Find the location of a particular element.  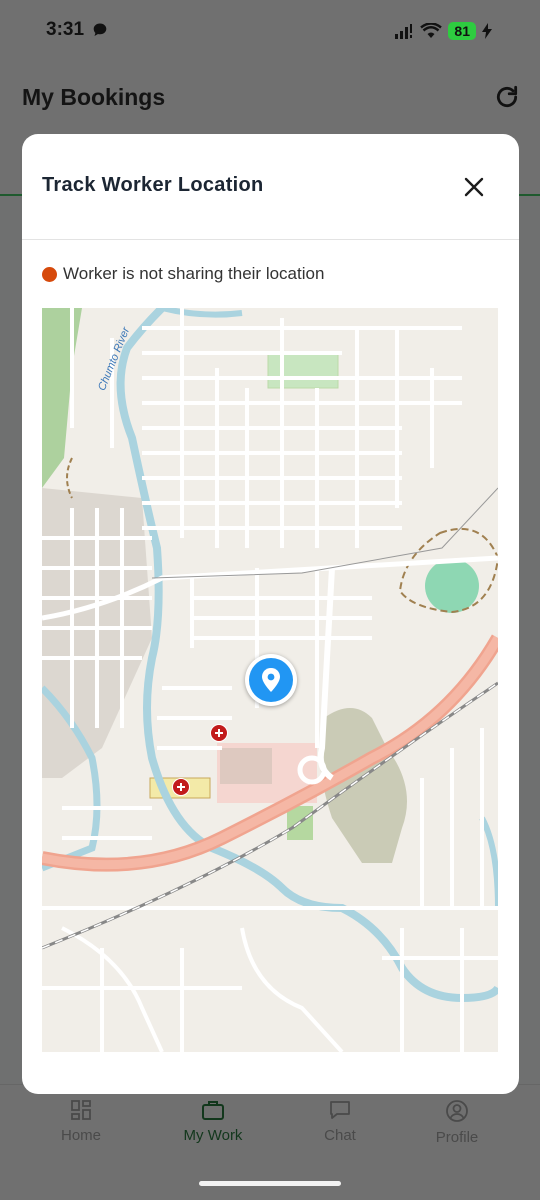

location-status: Worker is not sharing their location is located at coordinates (183, 274).